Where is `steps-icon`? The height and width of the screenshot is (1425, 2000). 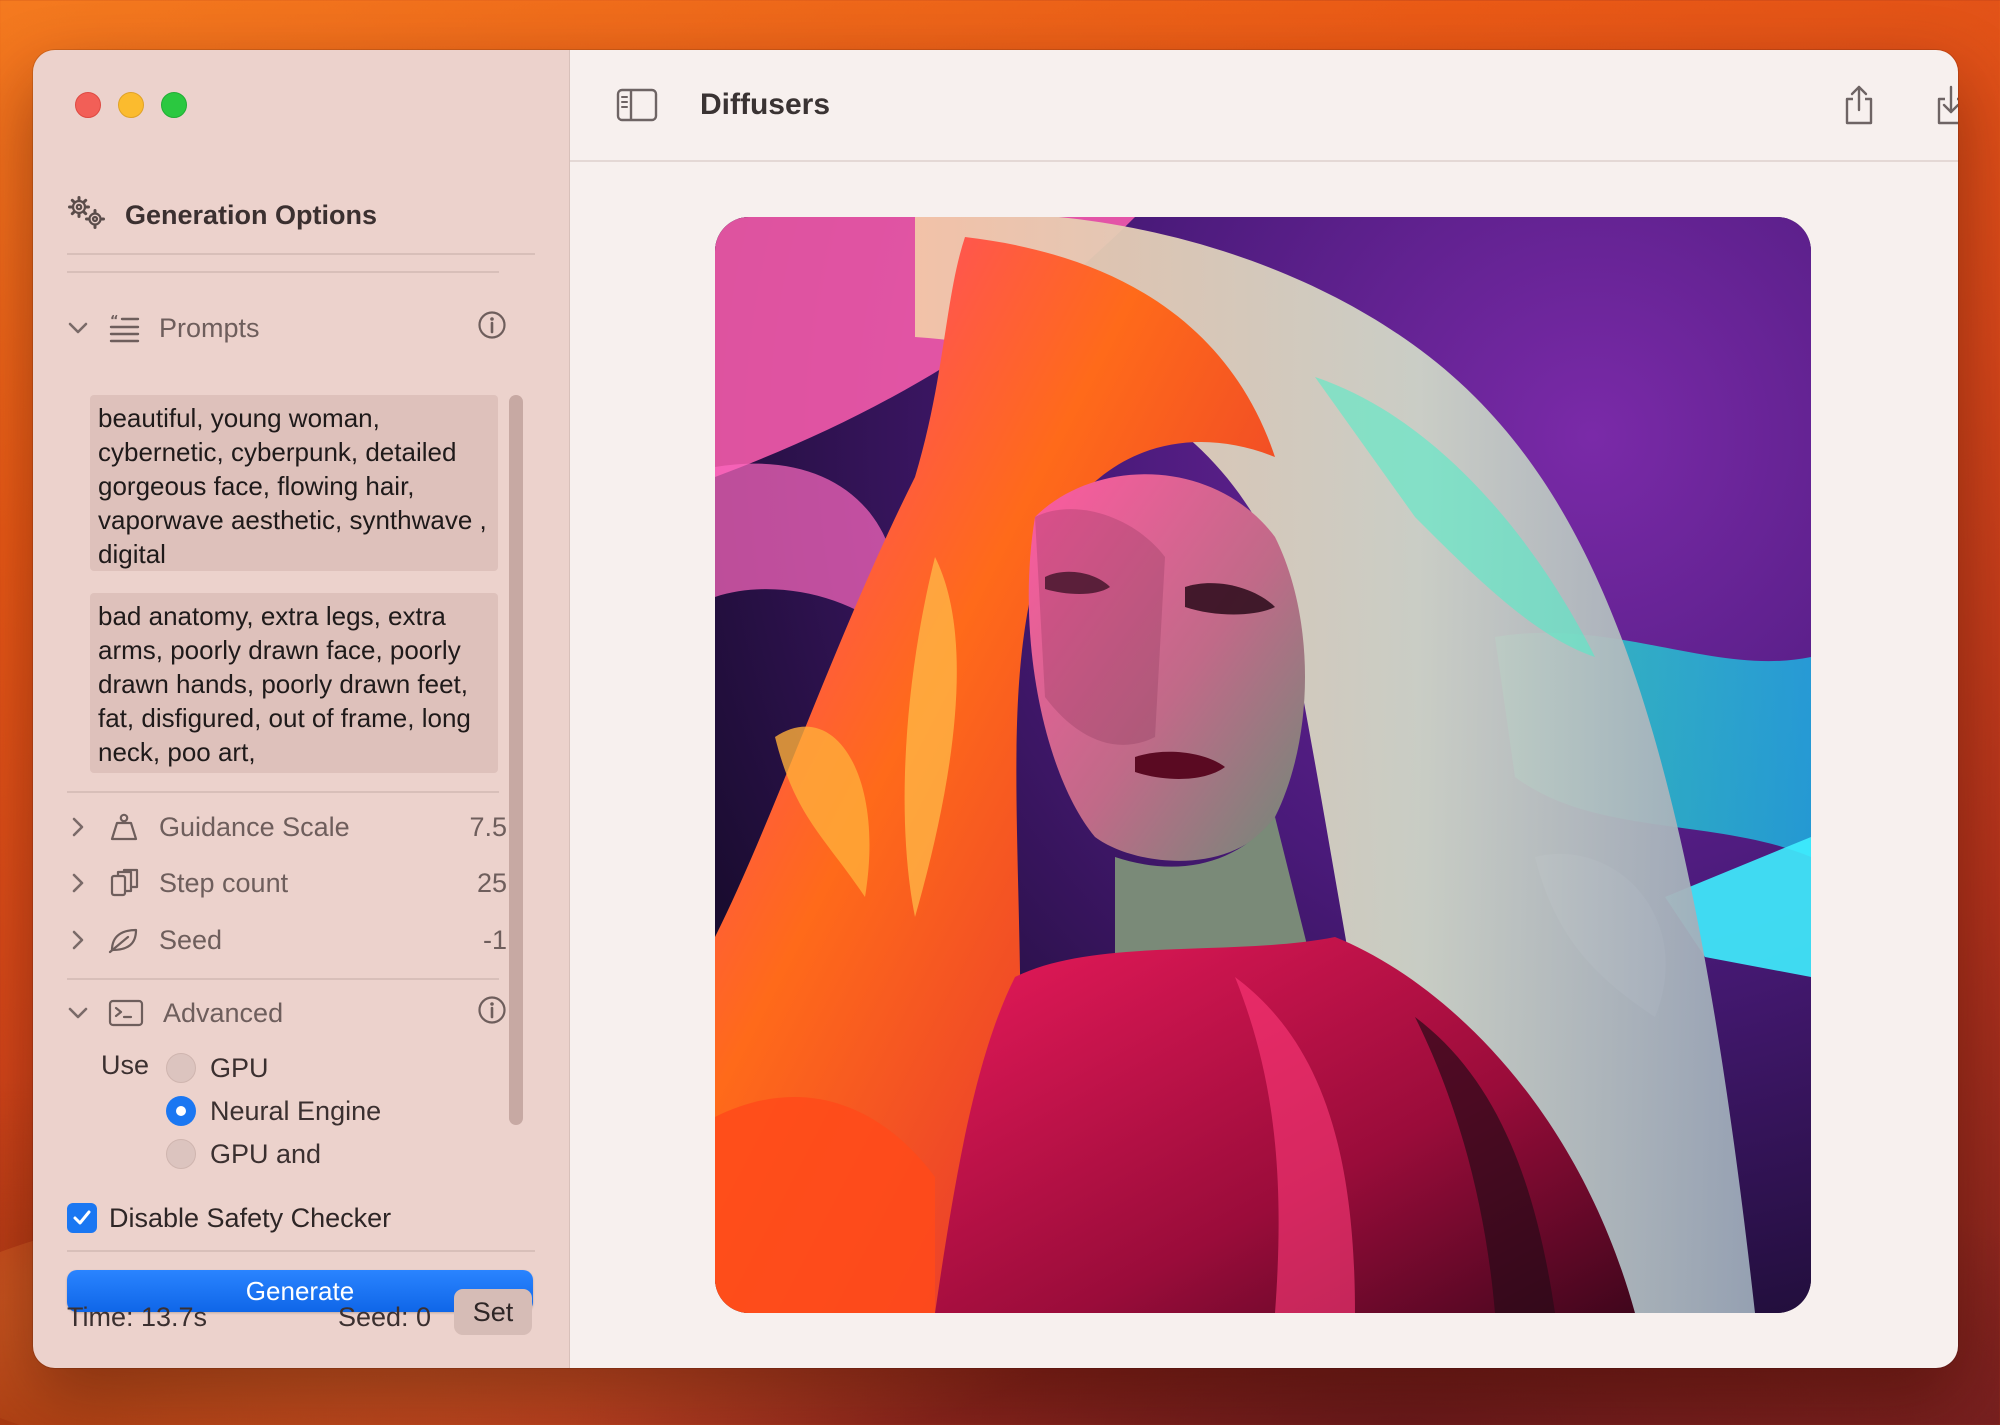 steps-icon is located at coordinates (124, 883).